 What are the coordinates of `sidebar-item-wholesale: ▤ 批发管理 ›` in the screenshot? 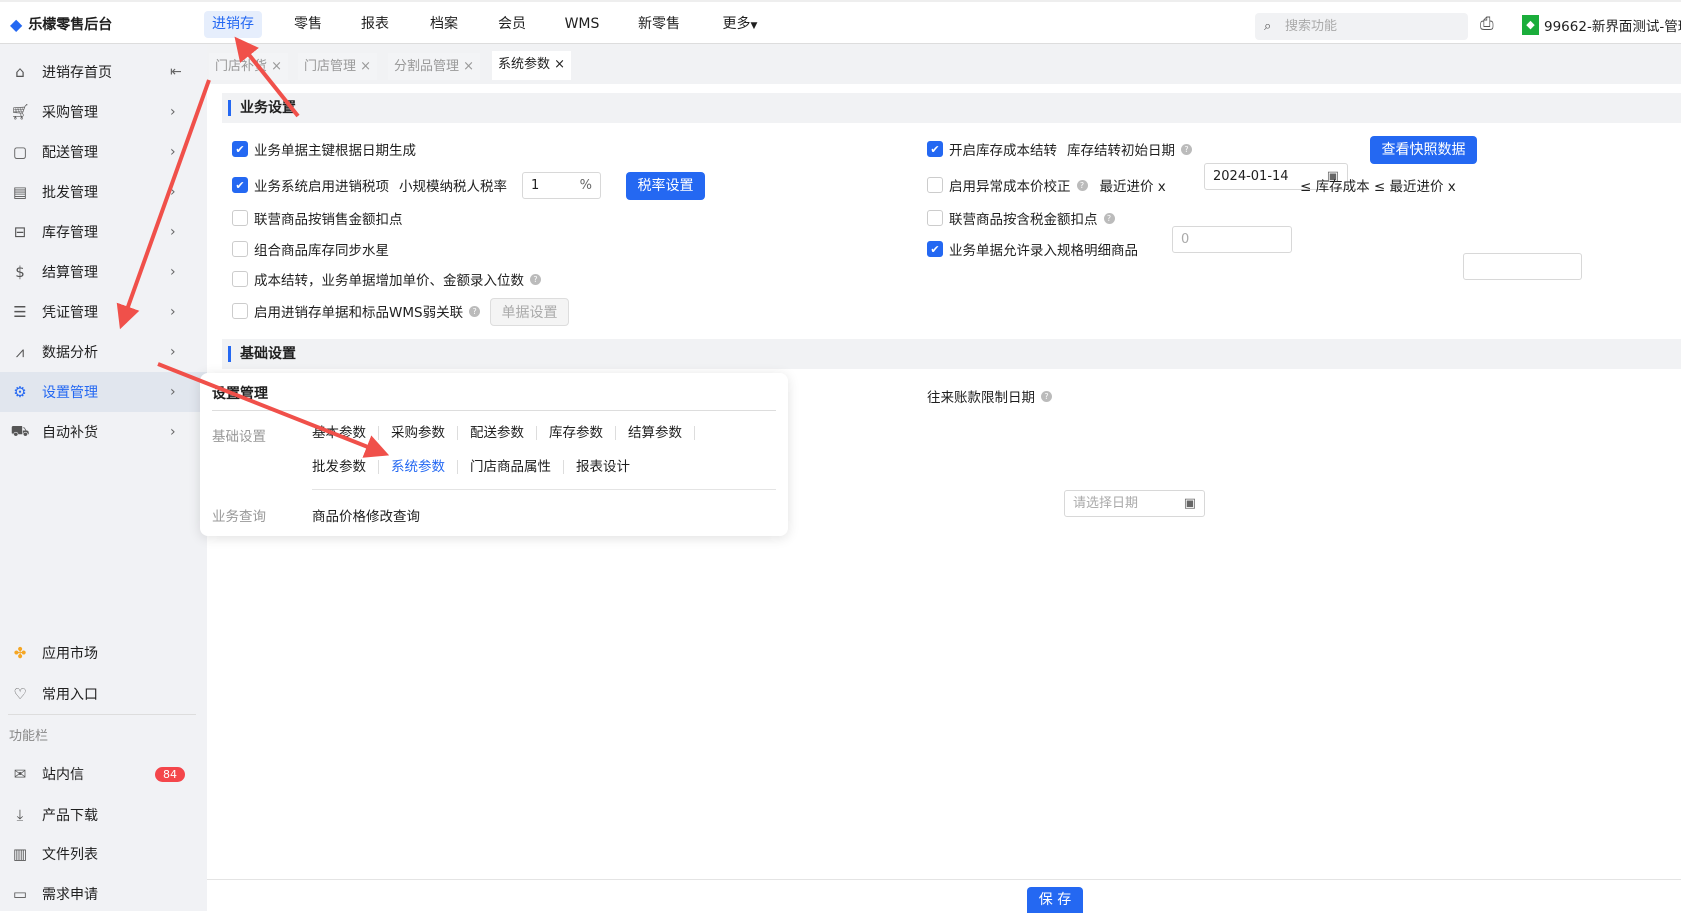 It's located at (103, 192).